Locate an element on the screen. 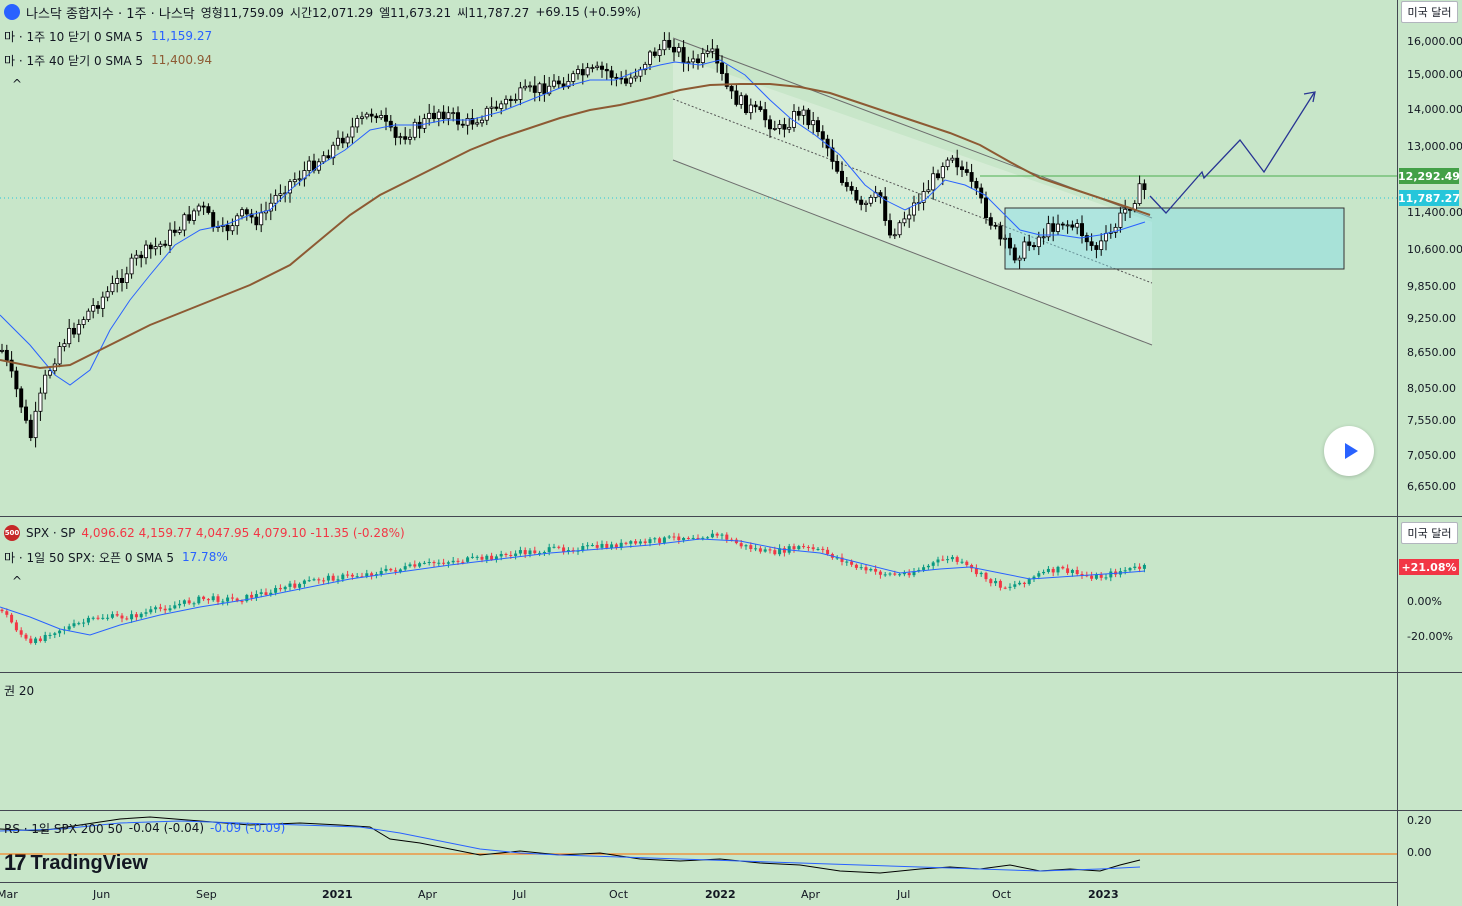  spx-collapse-button: ^ is located at coordinates (17, 581).